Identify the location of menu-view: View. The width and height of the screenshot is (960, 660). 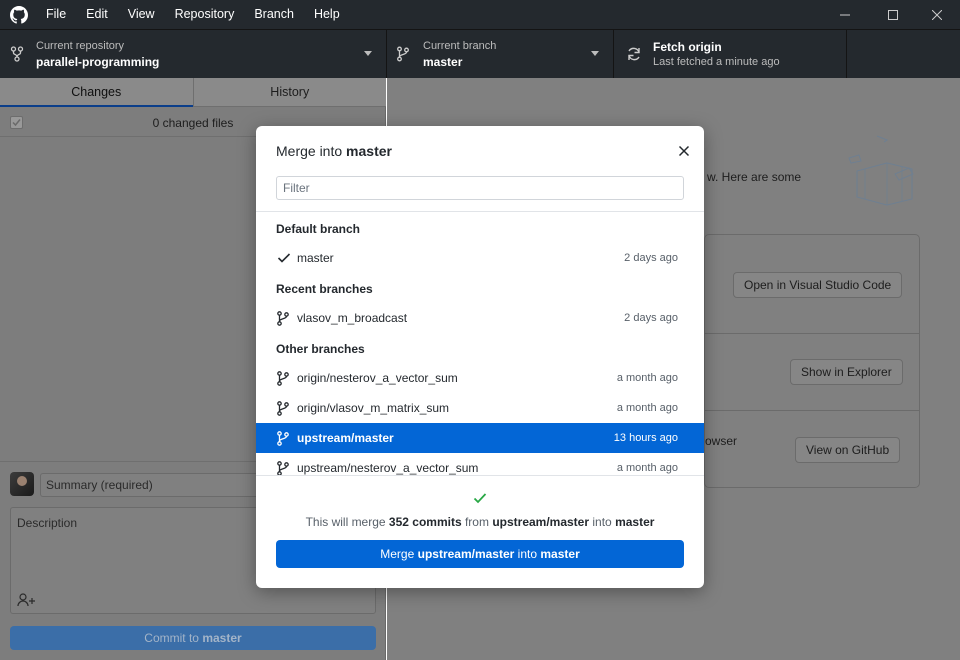
(141, 14).